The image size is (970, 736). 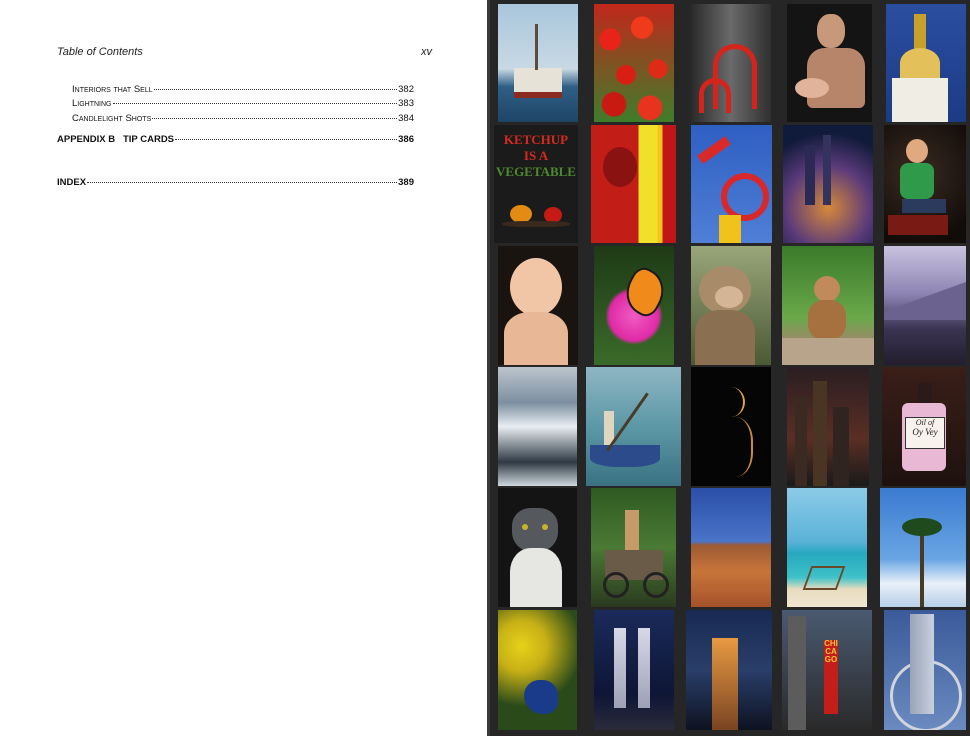 I want to click on photo-twin-towers, so click(x=634, y=670).